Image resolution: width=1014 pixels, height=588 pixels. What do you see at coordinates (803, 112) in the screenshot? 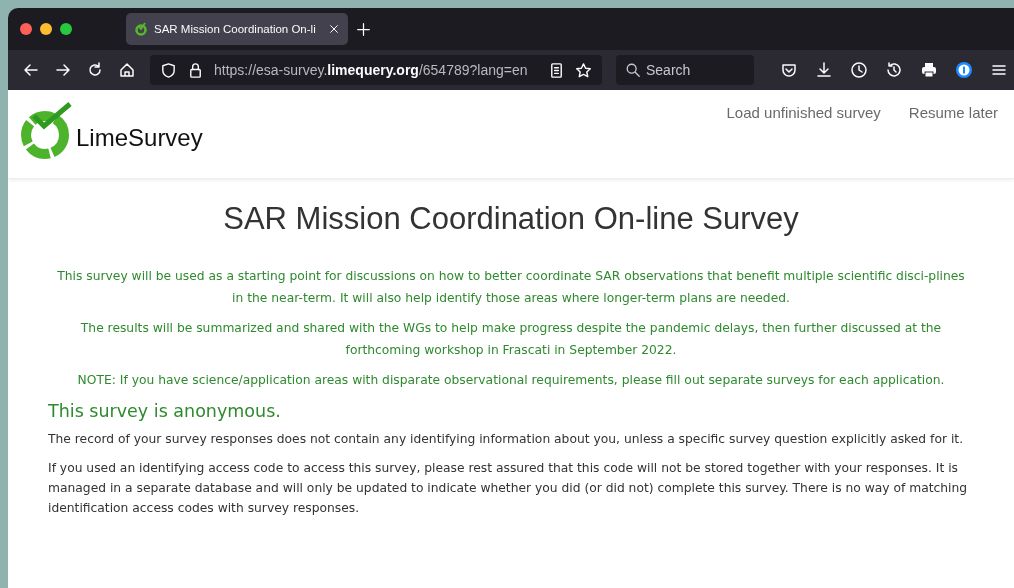
I see `header-link: Load unfinished survey` at bounding box center [803, 112].